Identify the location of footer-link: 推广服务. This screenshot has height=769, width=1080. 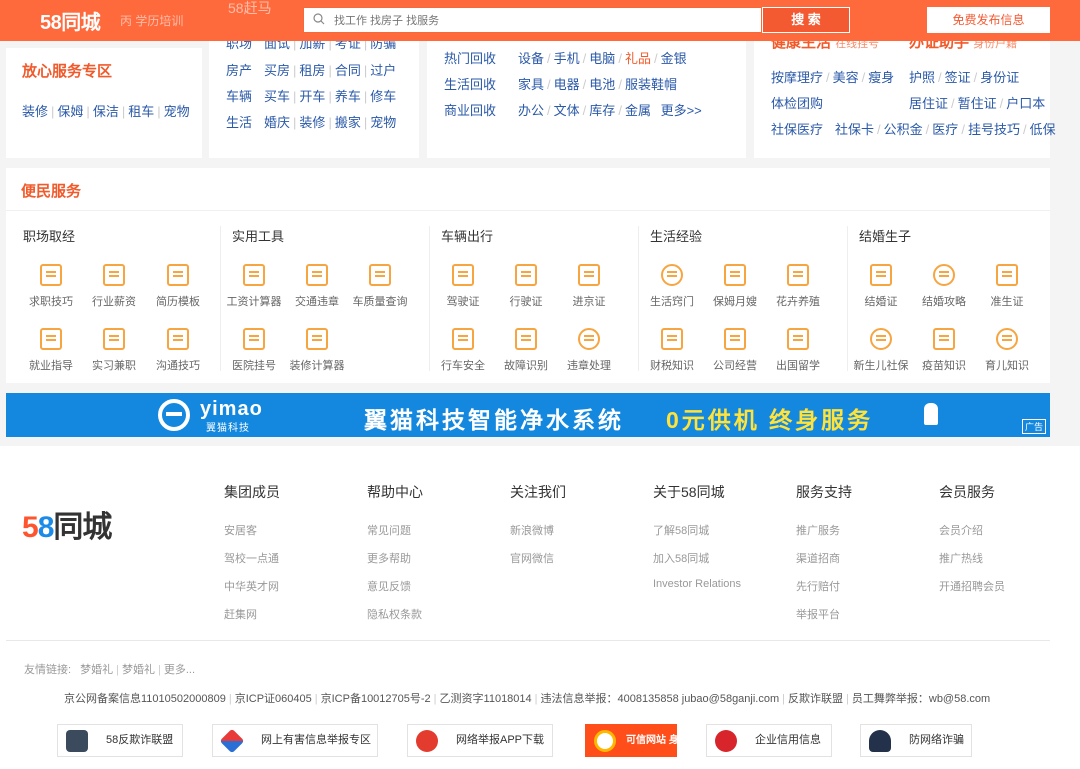
(866, 530).